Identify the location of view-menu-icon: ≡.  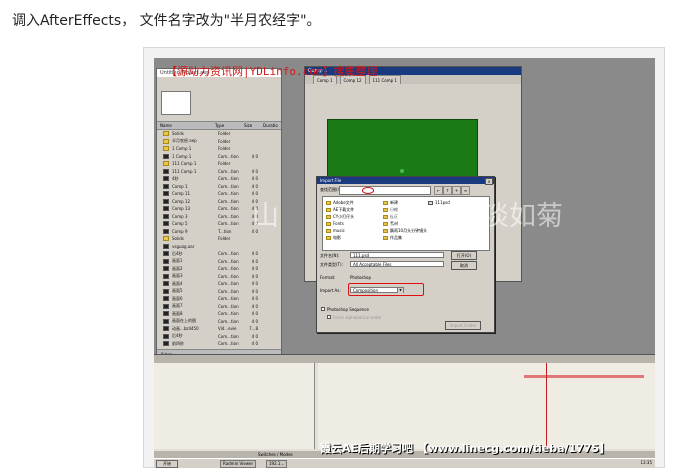
(465, 190).